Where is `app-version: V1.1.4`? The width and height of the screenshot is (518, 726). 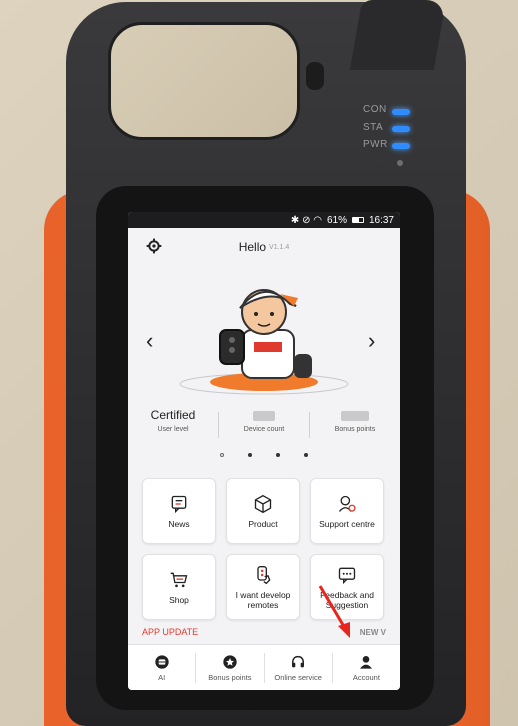
app-version: V1.1.4 is located at coordinates (279, 247).